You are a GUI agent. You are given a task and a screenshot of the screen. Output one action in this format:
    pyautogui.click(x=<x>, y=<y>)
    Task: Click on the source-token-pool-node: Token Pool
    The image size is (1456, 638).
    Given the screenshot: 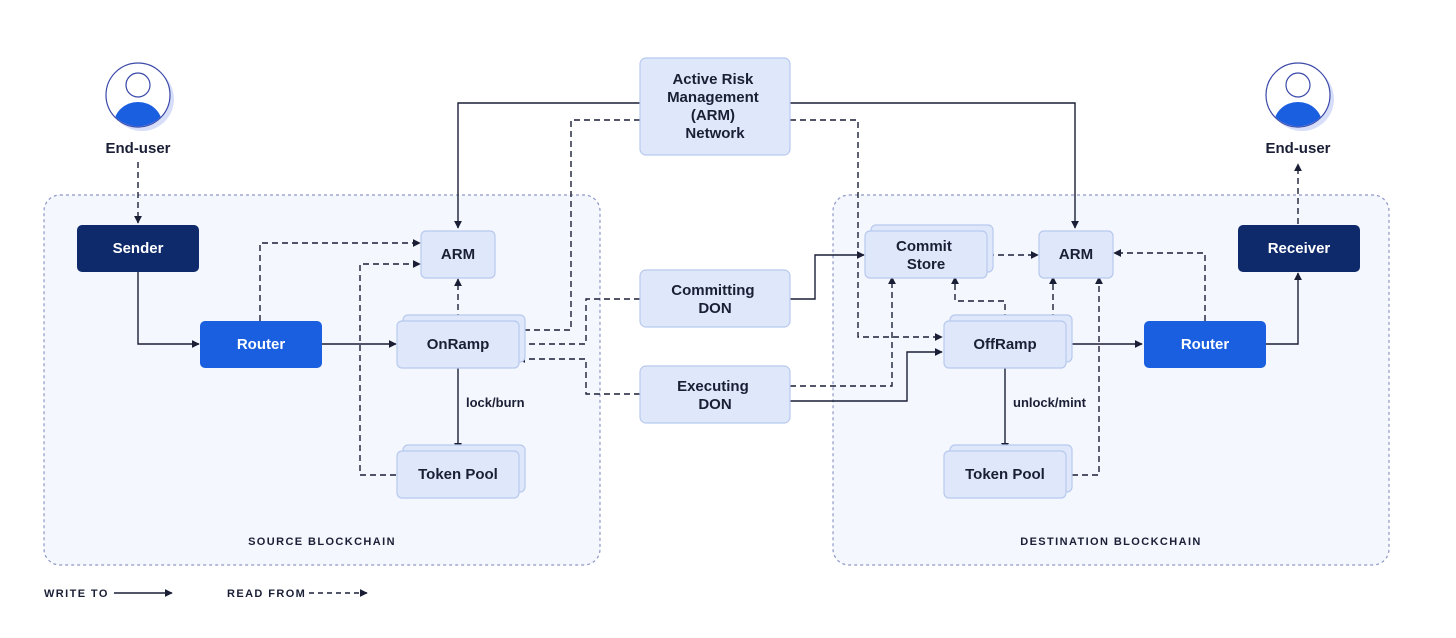 What is the action you would take?
    pyautogui.click(x=461, y=471)
    